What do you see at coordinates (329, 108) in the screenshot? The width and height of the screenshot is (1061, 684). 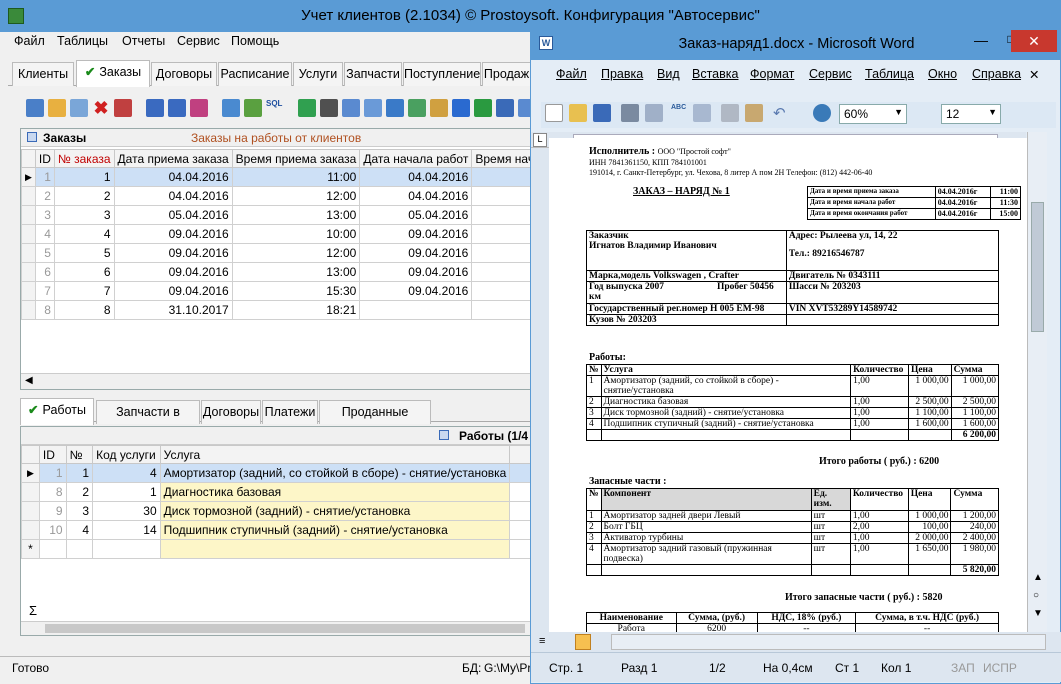 I see `find-icon` at bounding box center [329, 108].